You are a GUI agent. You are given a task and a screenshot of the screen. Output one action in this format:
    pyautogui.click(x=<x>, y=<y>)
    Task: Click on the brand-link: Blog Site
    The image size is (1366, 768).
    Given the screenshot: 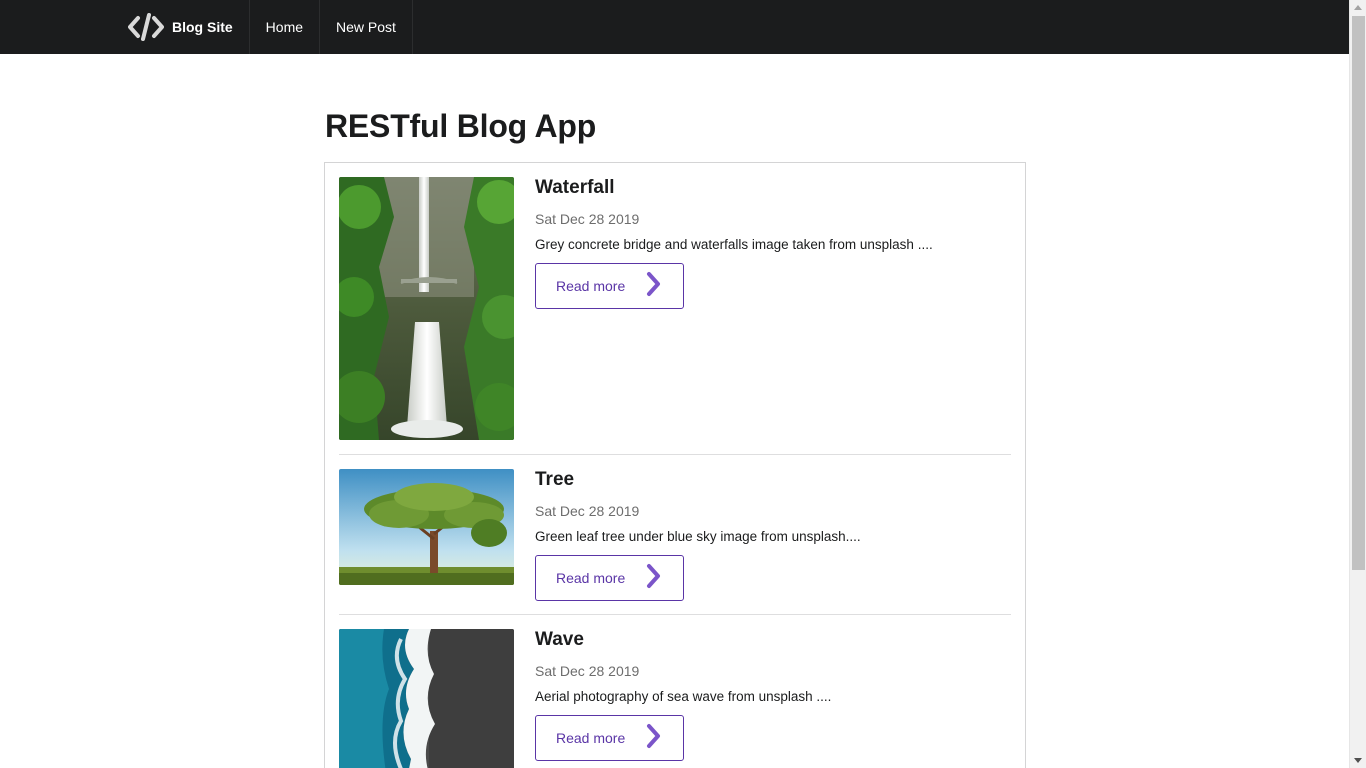 What is the action you would take?
    pyautogui.click(x=181, y=27)
    